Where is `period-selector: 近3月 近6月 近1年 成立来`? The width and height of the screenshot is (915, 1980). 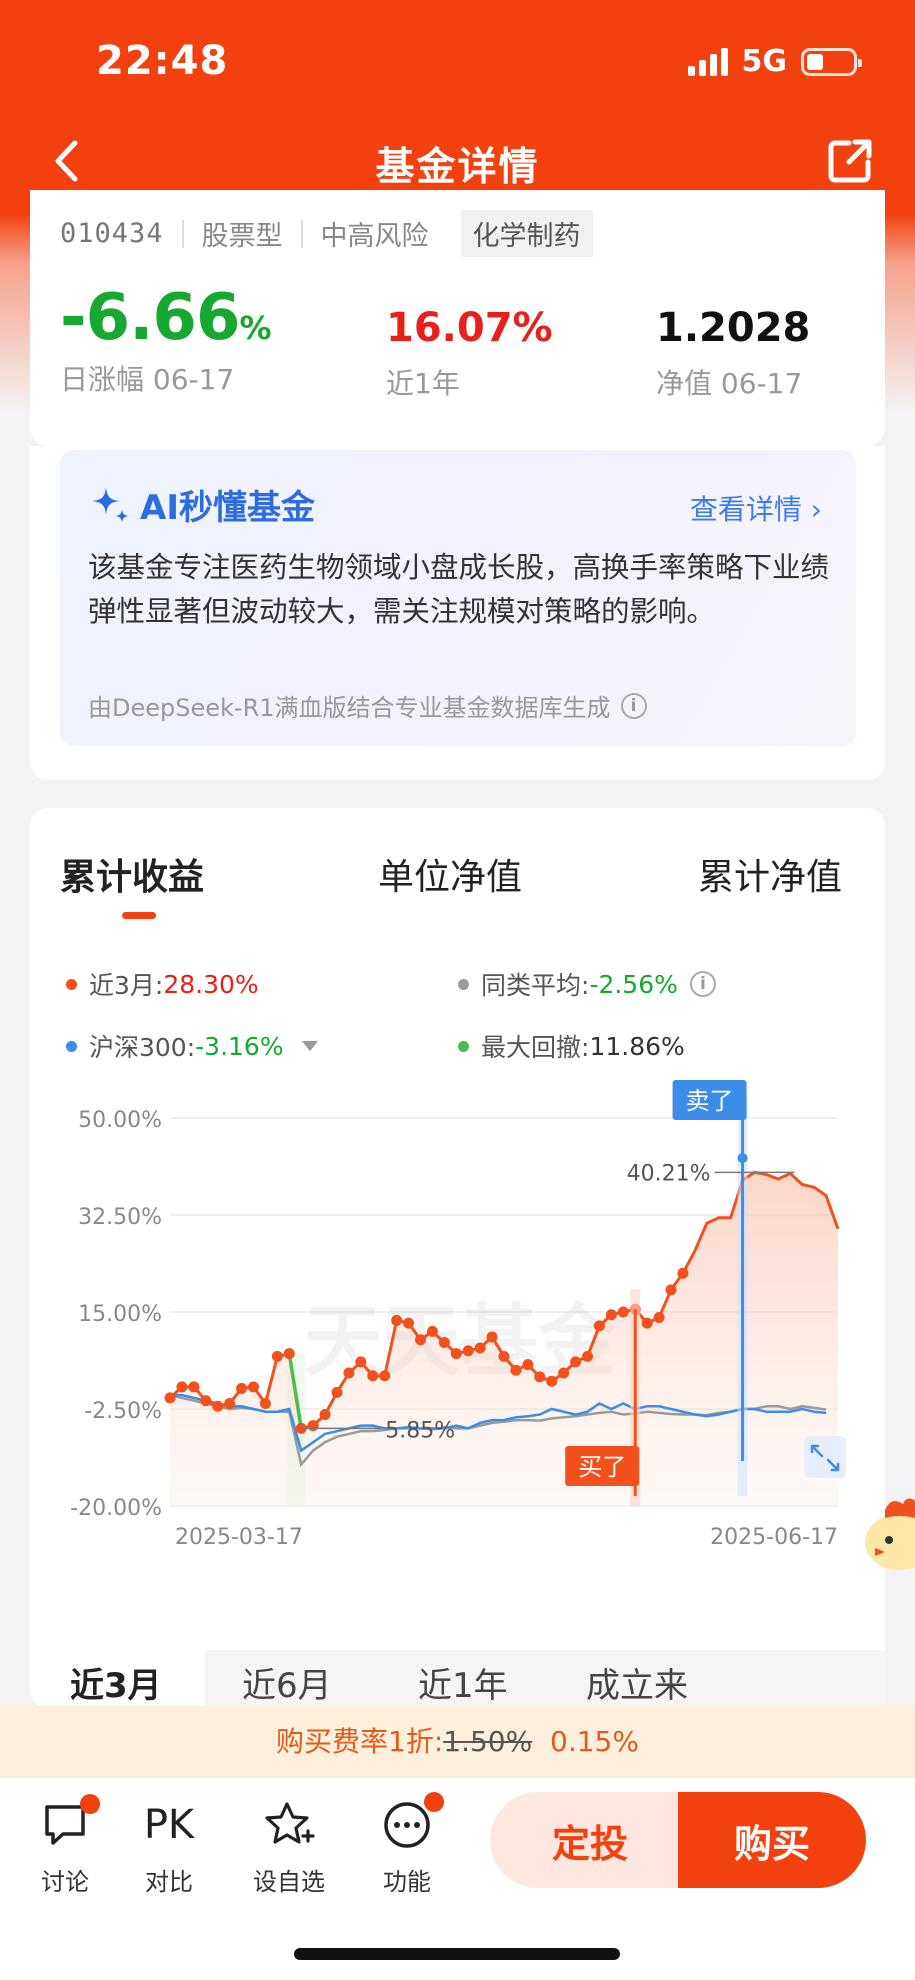 period-selector: 近3月 近6月 近1年 成立来 is located at coordinates (457, 1679).